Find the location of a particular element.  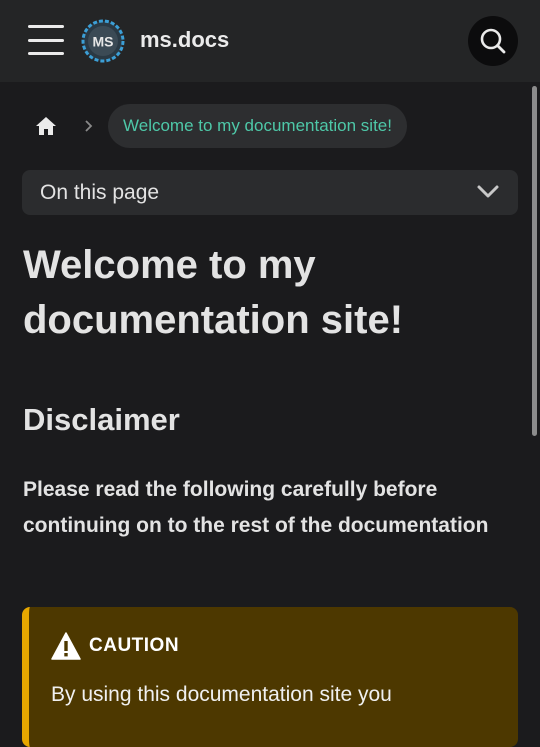

admonition-body: By using this documentation site you is located at coordinates (221, 694).